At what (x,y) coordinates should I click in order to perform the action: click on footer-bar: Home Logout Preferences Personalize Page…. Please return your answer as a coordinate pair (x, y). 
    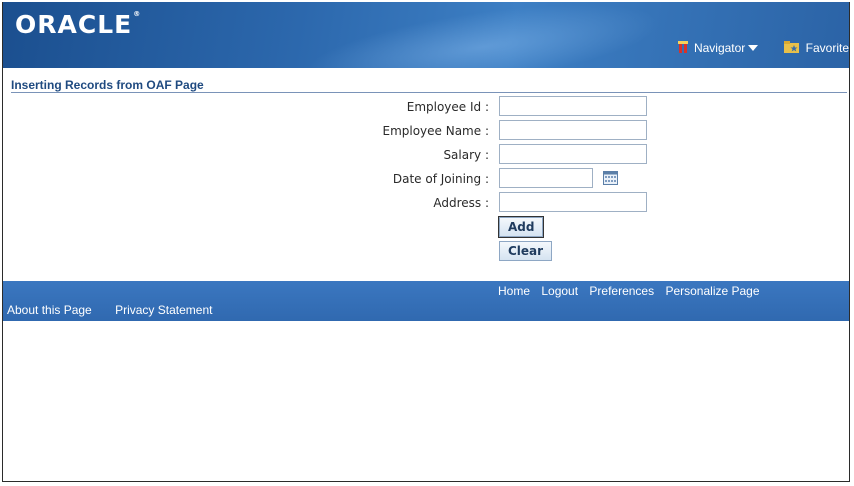
    Looking at the image, I should click on (426, 301).